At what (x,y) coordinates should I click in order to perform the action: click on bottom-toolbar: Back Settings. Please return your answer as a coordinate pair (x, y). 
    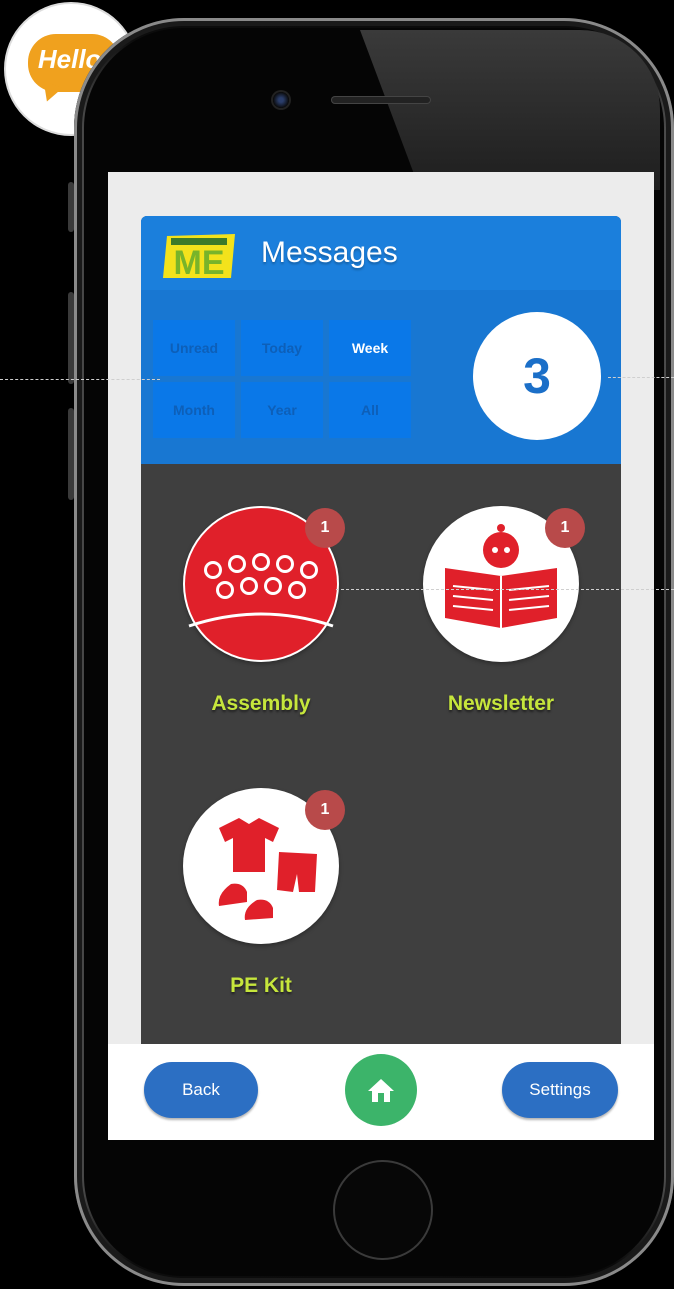
    Looking at the image, I should click on (381, 1092).